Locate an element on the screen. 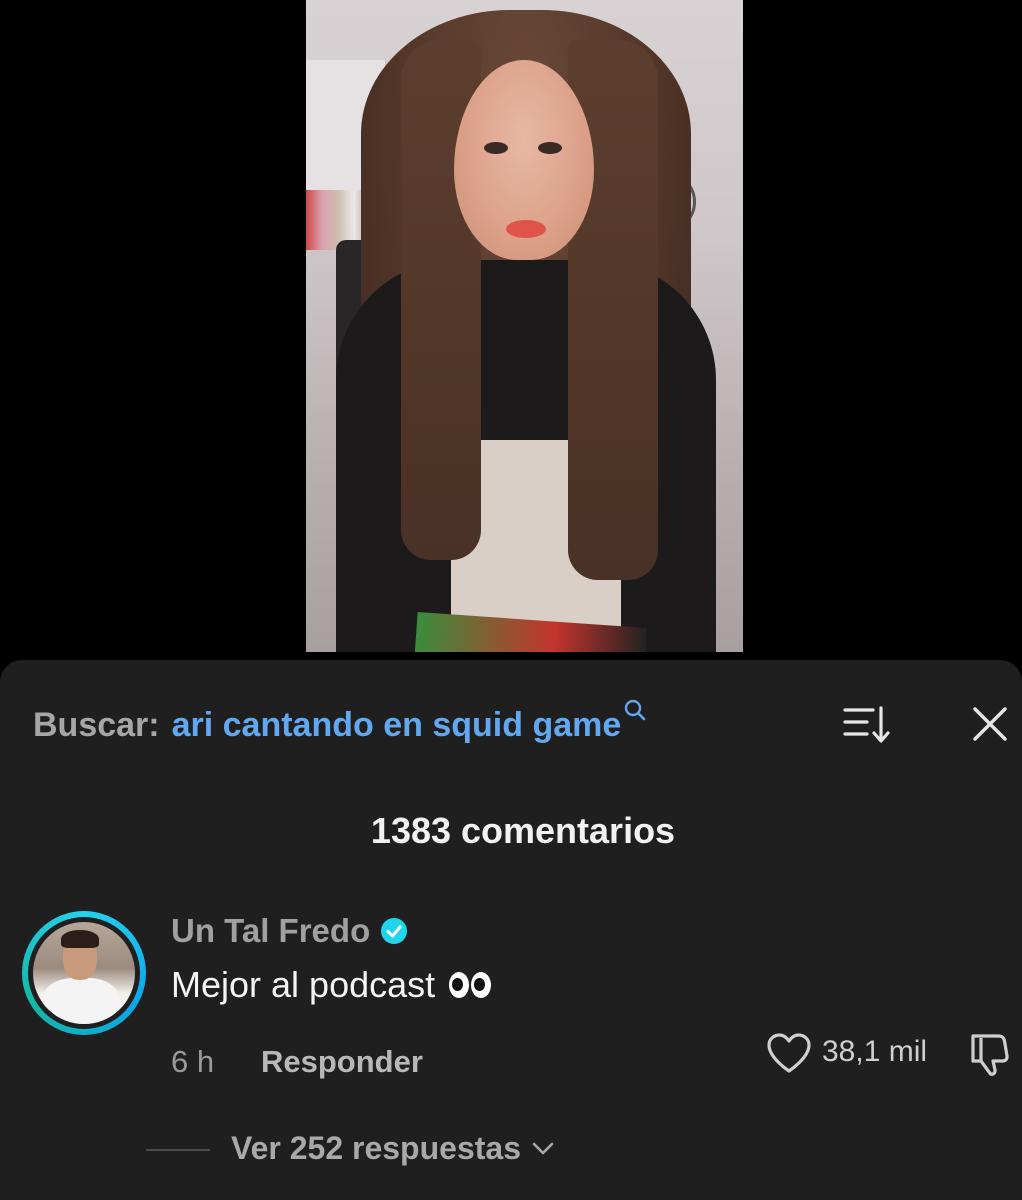 The height and width of the screenshot is (1200, 1022). sort-icon is located at coordinates (867, 725).